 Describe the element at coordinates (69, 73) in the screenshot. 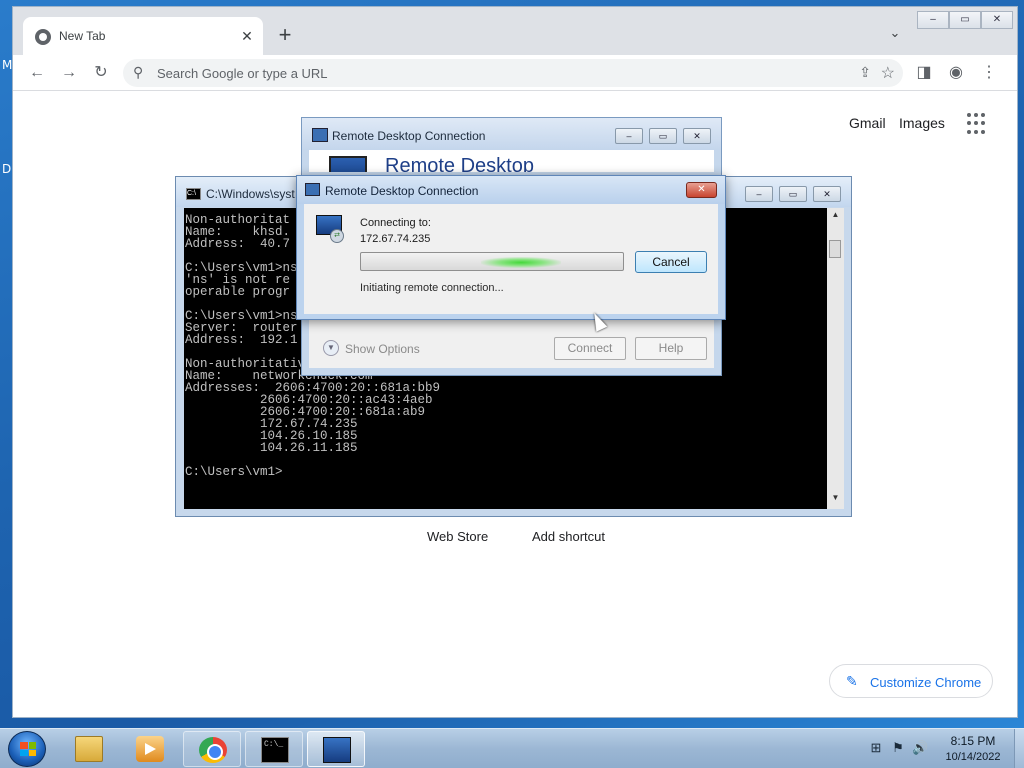

I see `forward-arrow-icon: →` at that location.